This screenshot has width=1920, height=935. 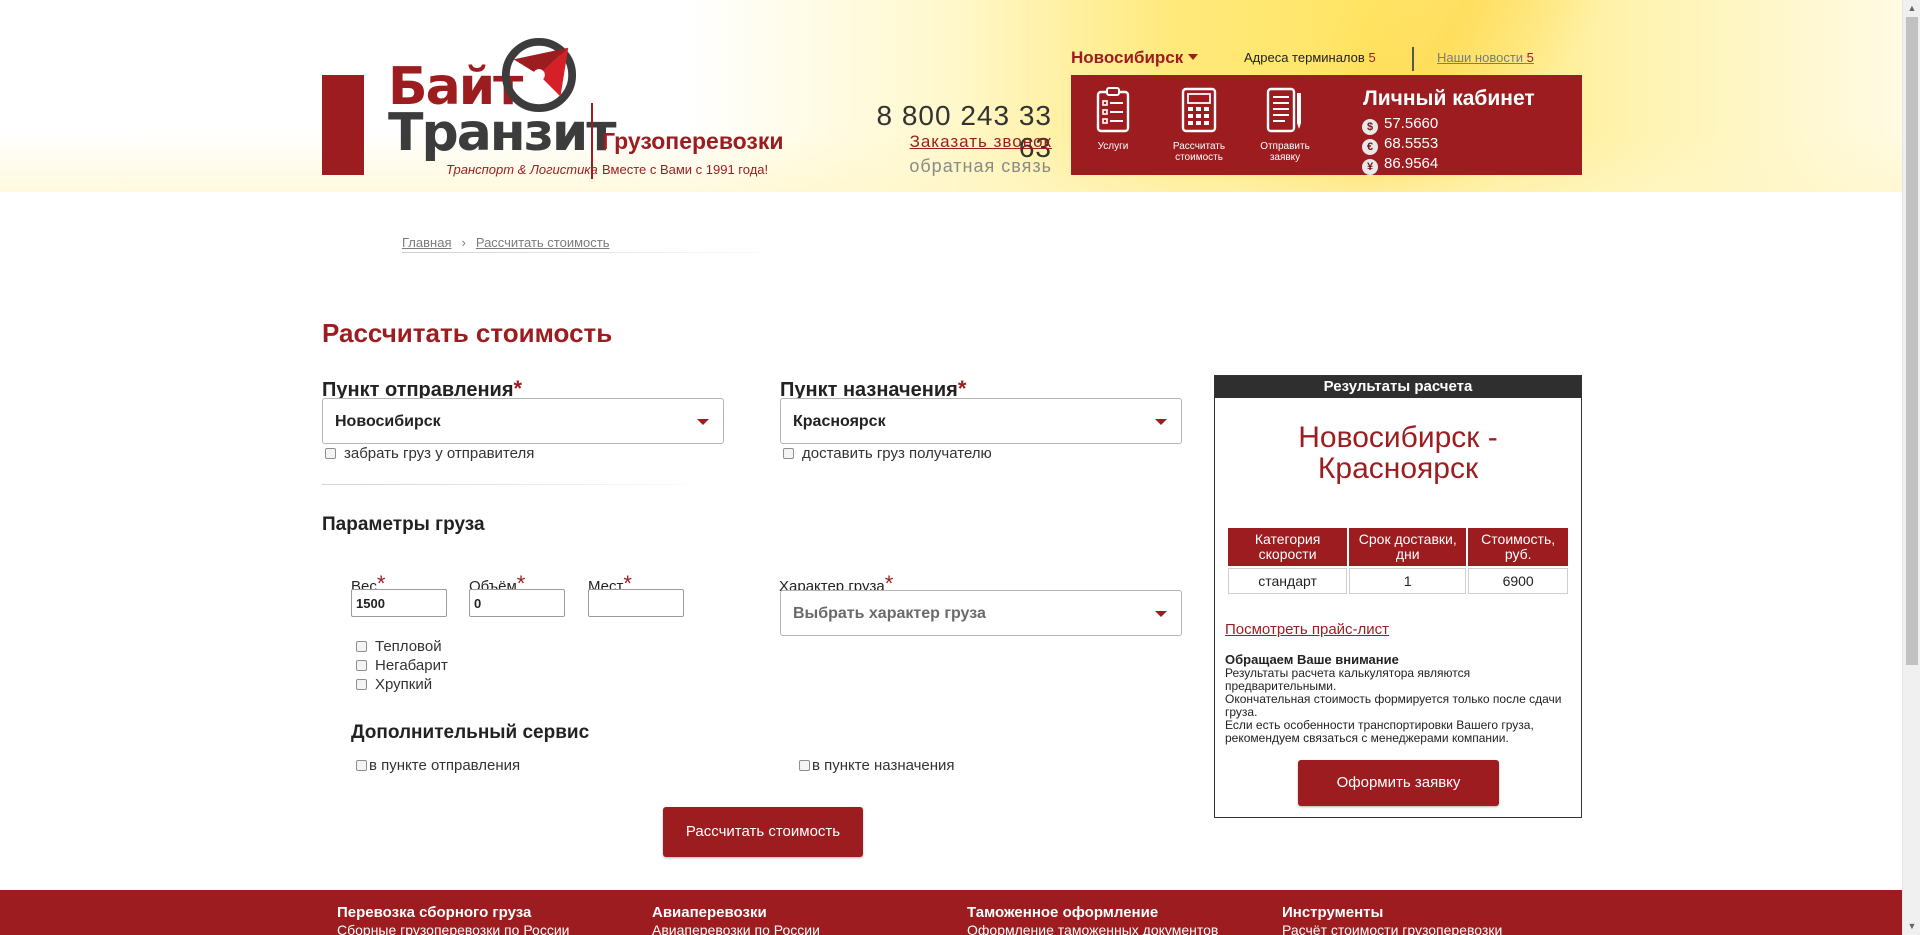 I want to click on caret-down-icon, so click(x=1193, y=57).